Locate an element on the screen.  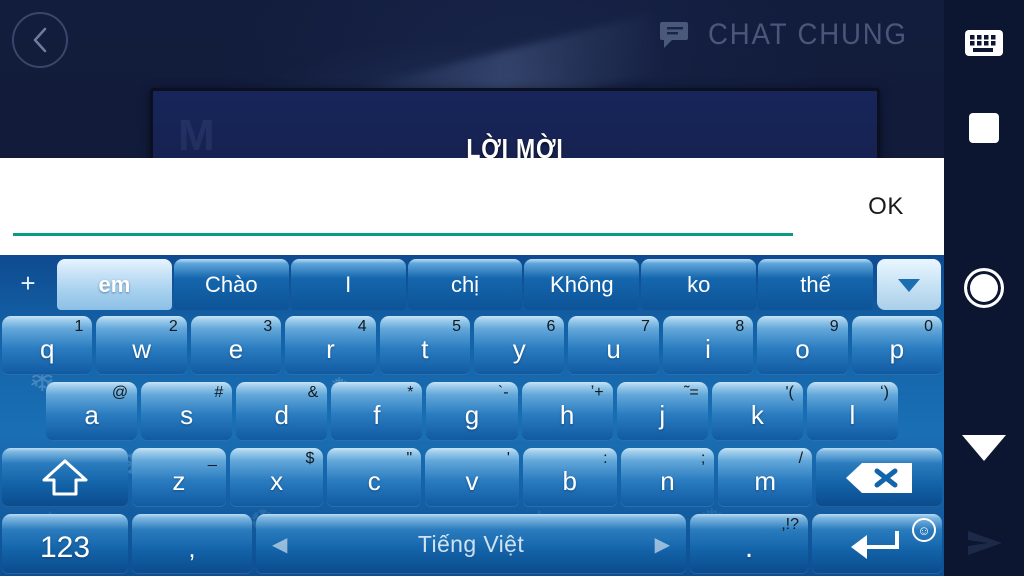
key-c: c " is located at coordinates (374, 477).